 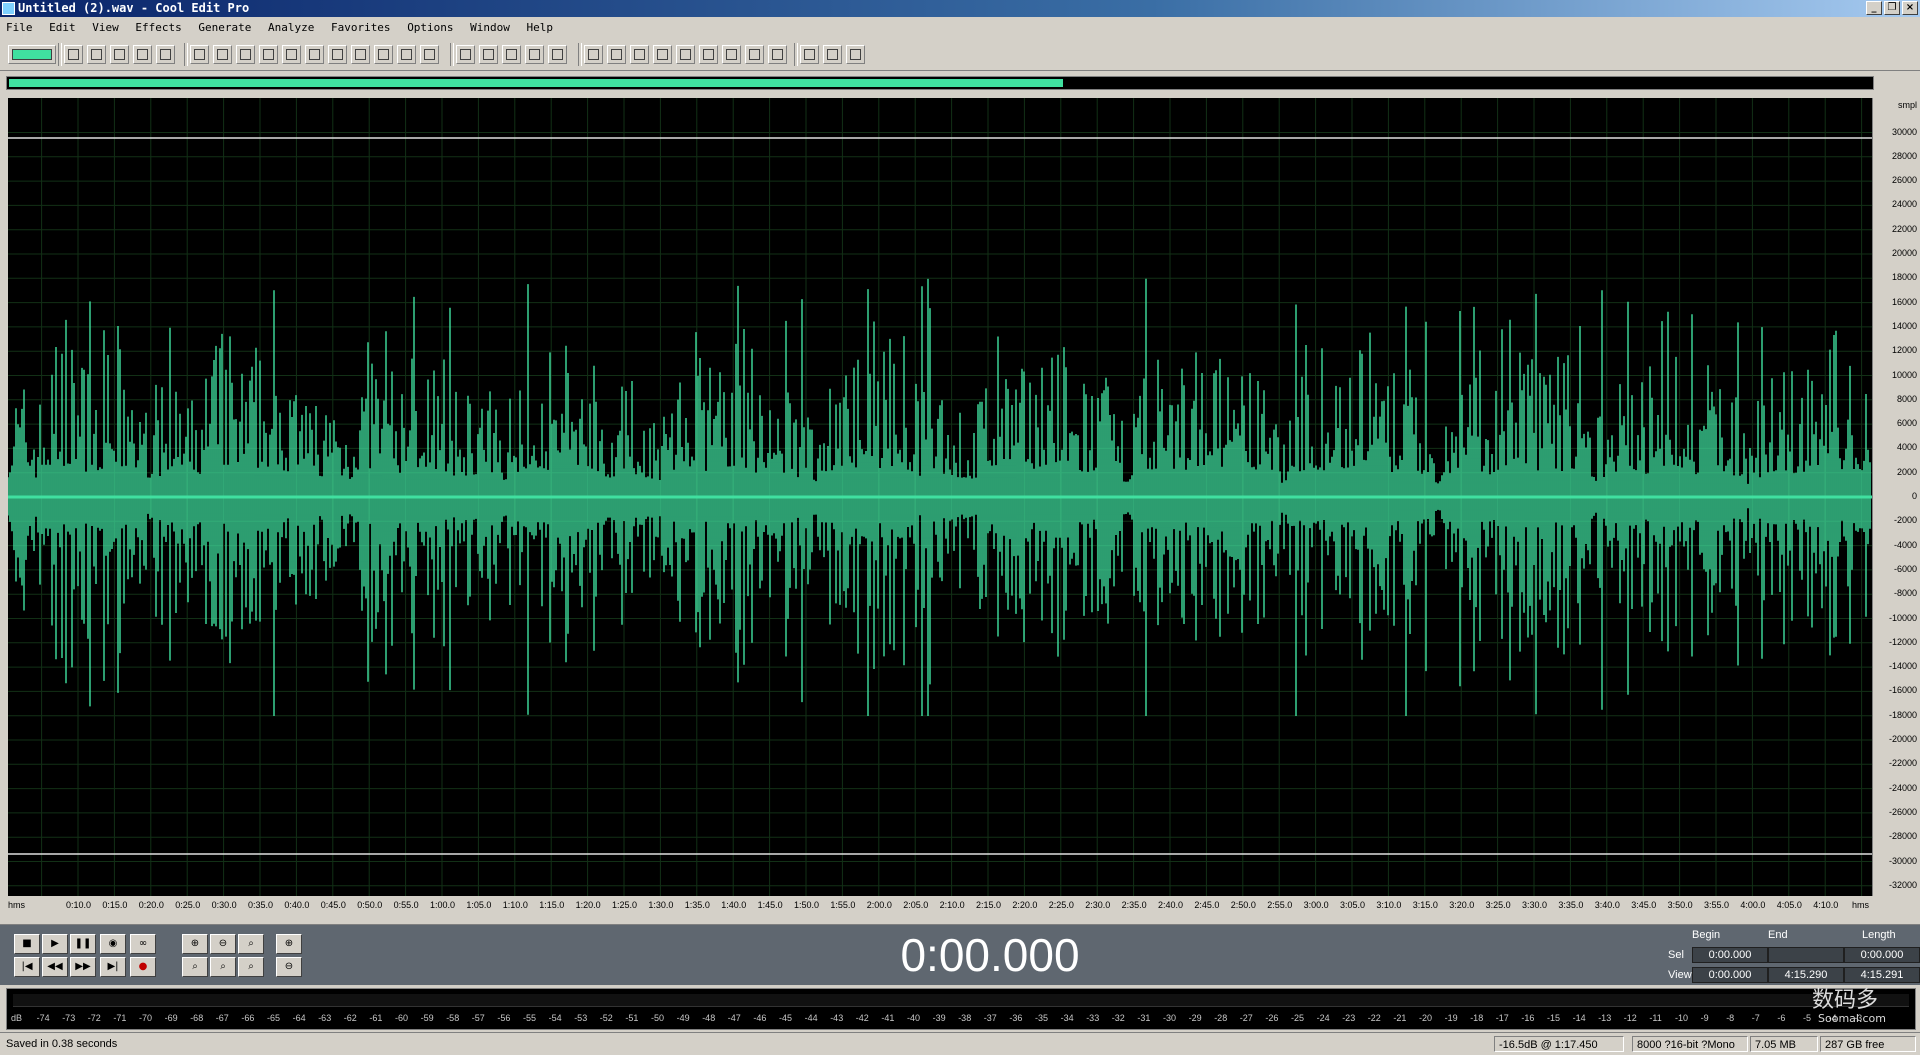 I want to click on silence-icon, so click(x=534, y=54).